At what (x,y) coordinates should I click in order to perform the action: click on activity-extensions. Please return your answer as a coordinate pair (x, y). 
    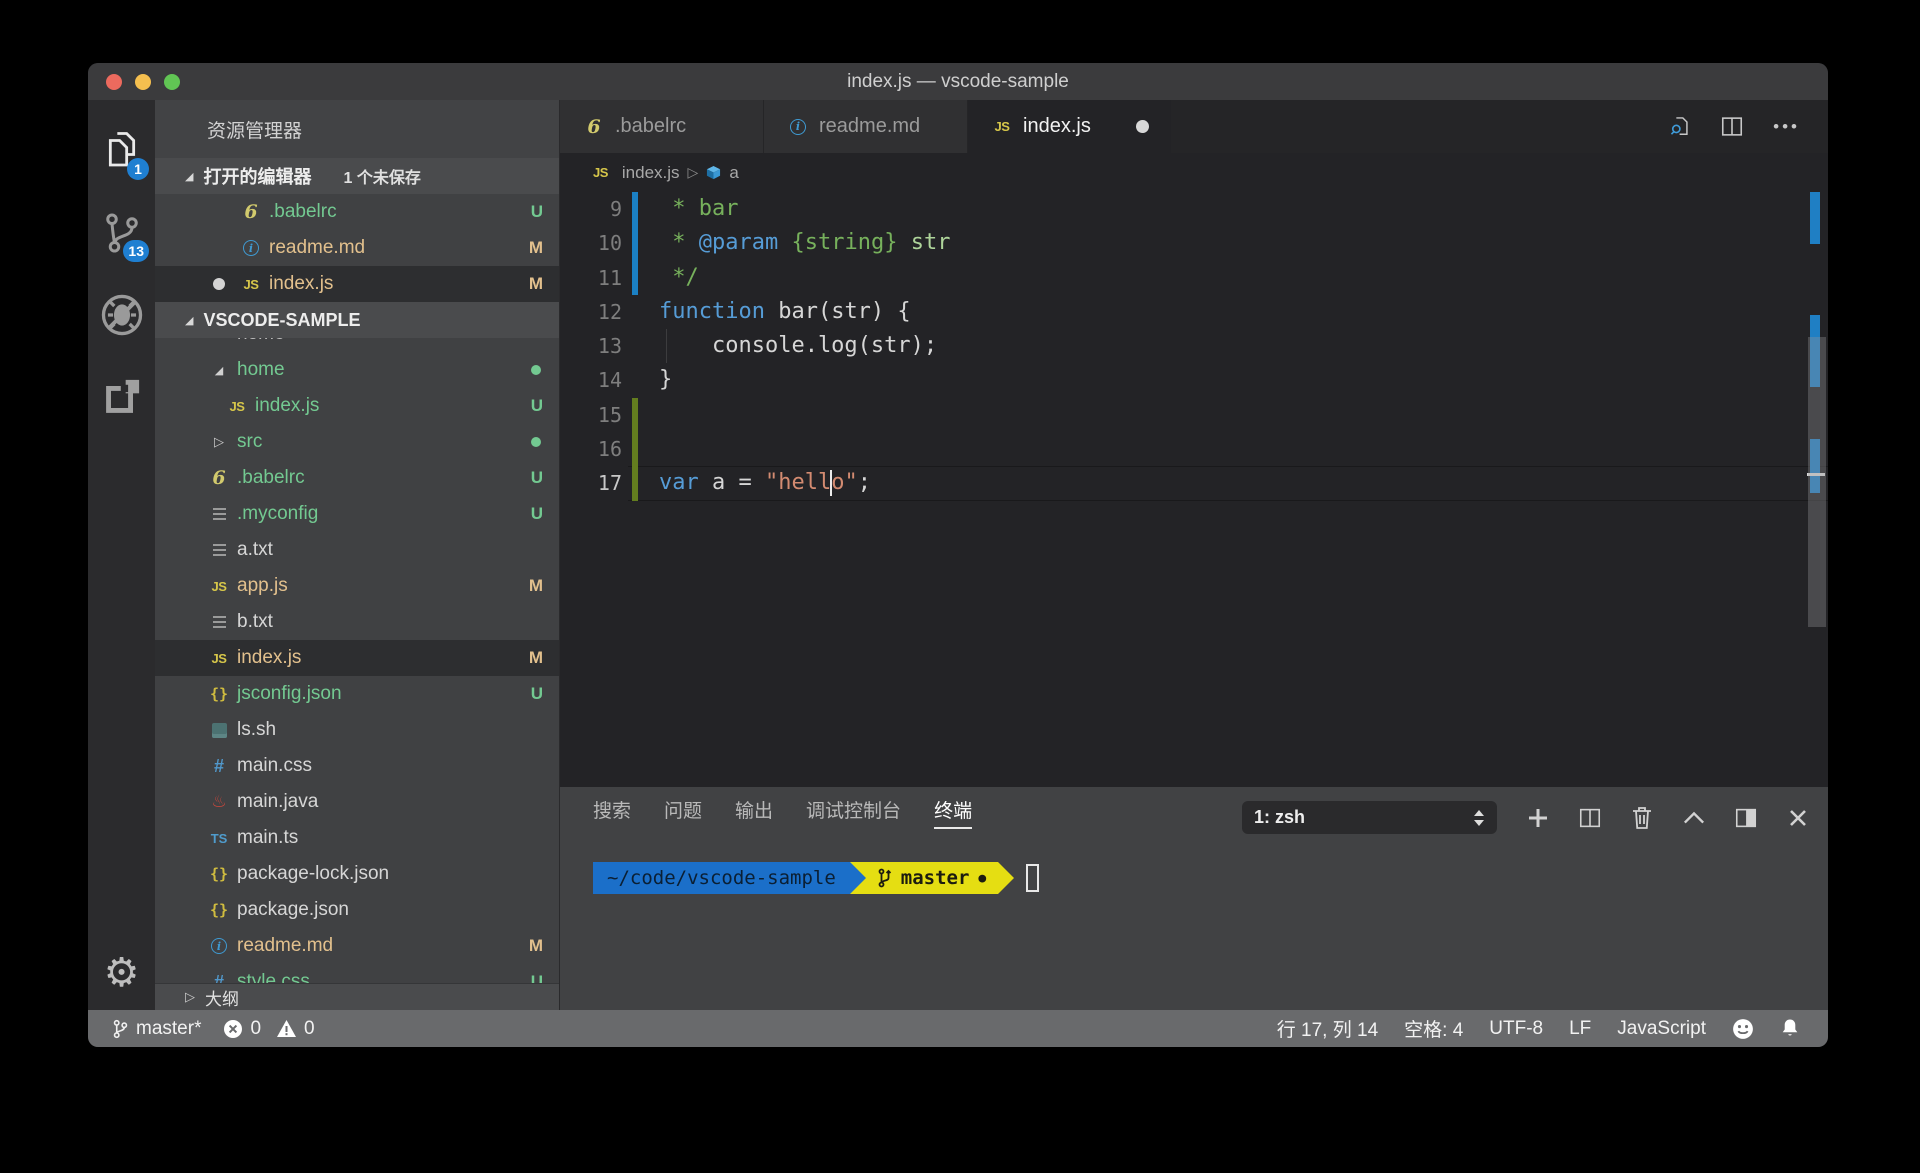
    Looking at the image, I should click on (121, 397).